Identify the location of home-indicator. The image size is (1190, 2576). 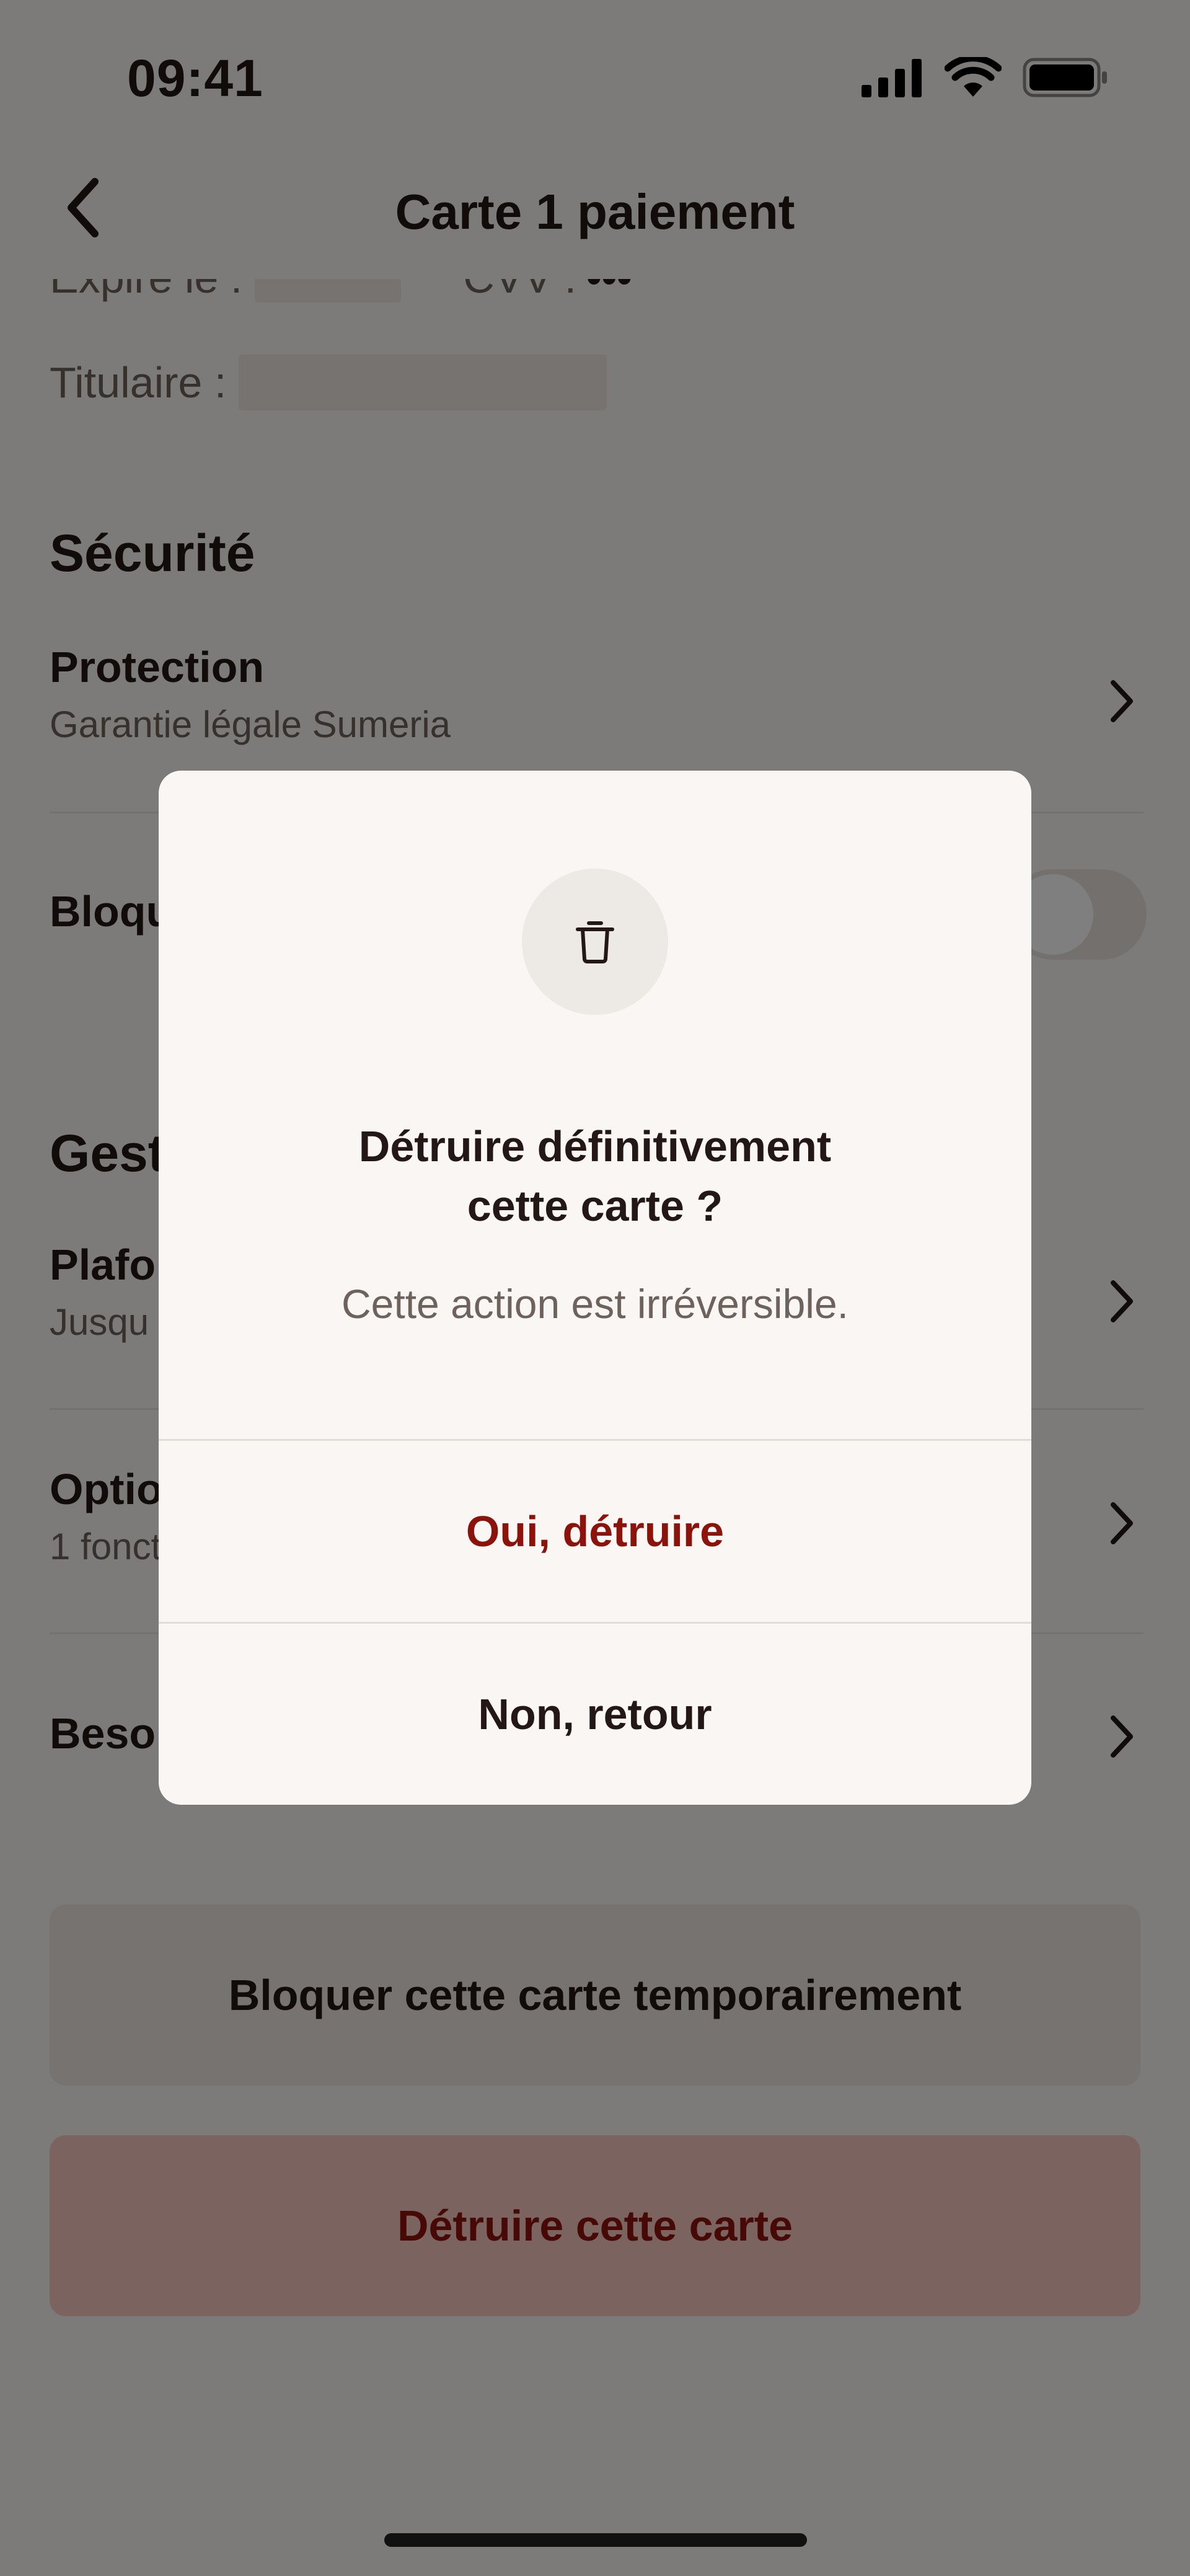
(595, 2540).